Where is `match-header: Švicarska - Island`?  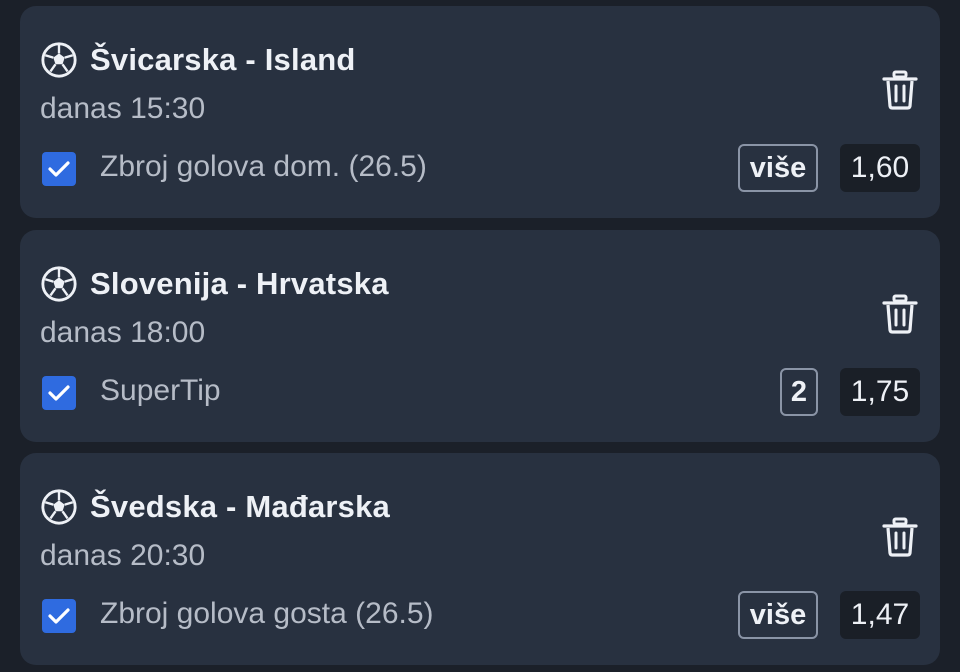 match-header: Švicarska - Island is located at coordinates (198, 60).